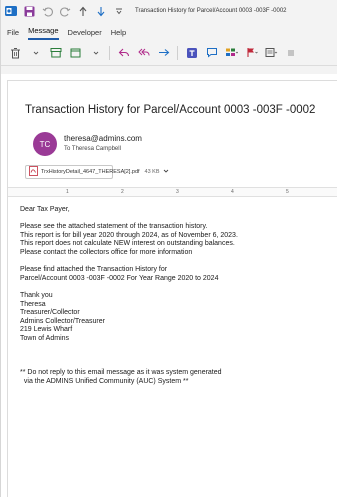 The width and height of the screenshot is (337, 497). What do you see at coordinates (232, 192) in the screenshot?
I see `ruler-mark: 4` at bounding box center [232, 192].